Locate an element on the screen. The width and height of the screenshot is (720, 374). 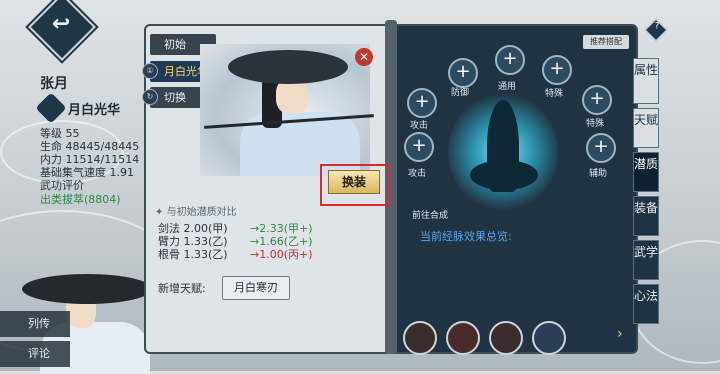
comment-button: 评论 is located at coordinates (35, 354).